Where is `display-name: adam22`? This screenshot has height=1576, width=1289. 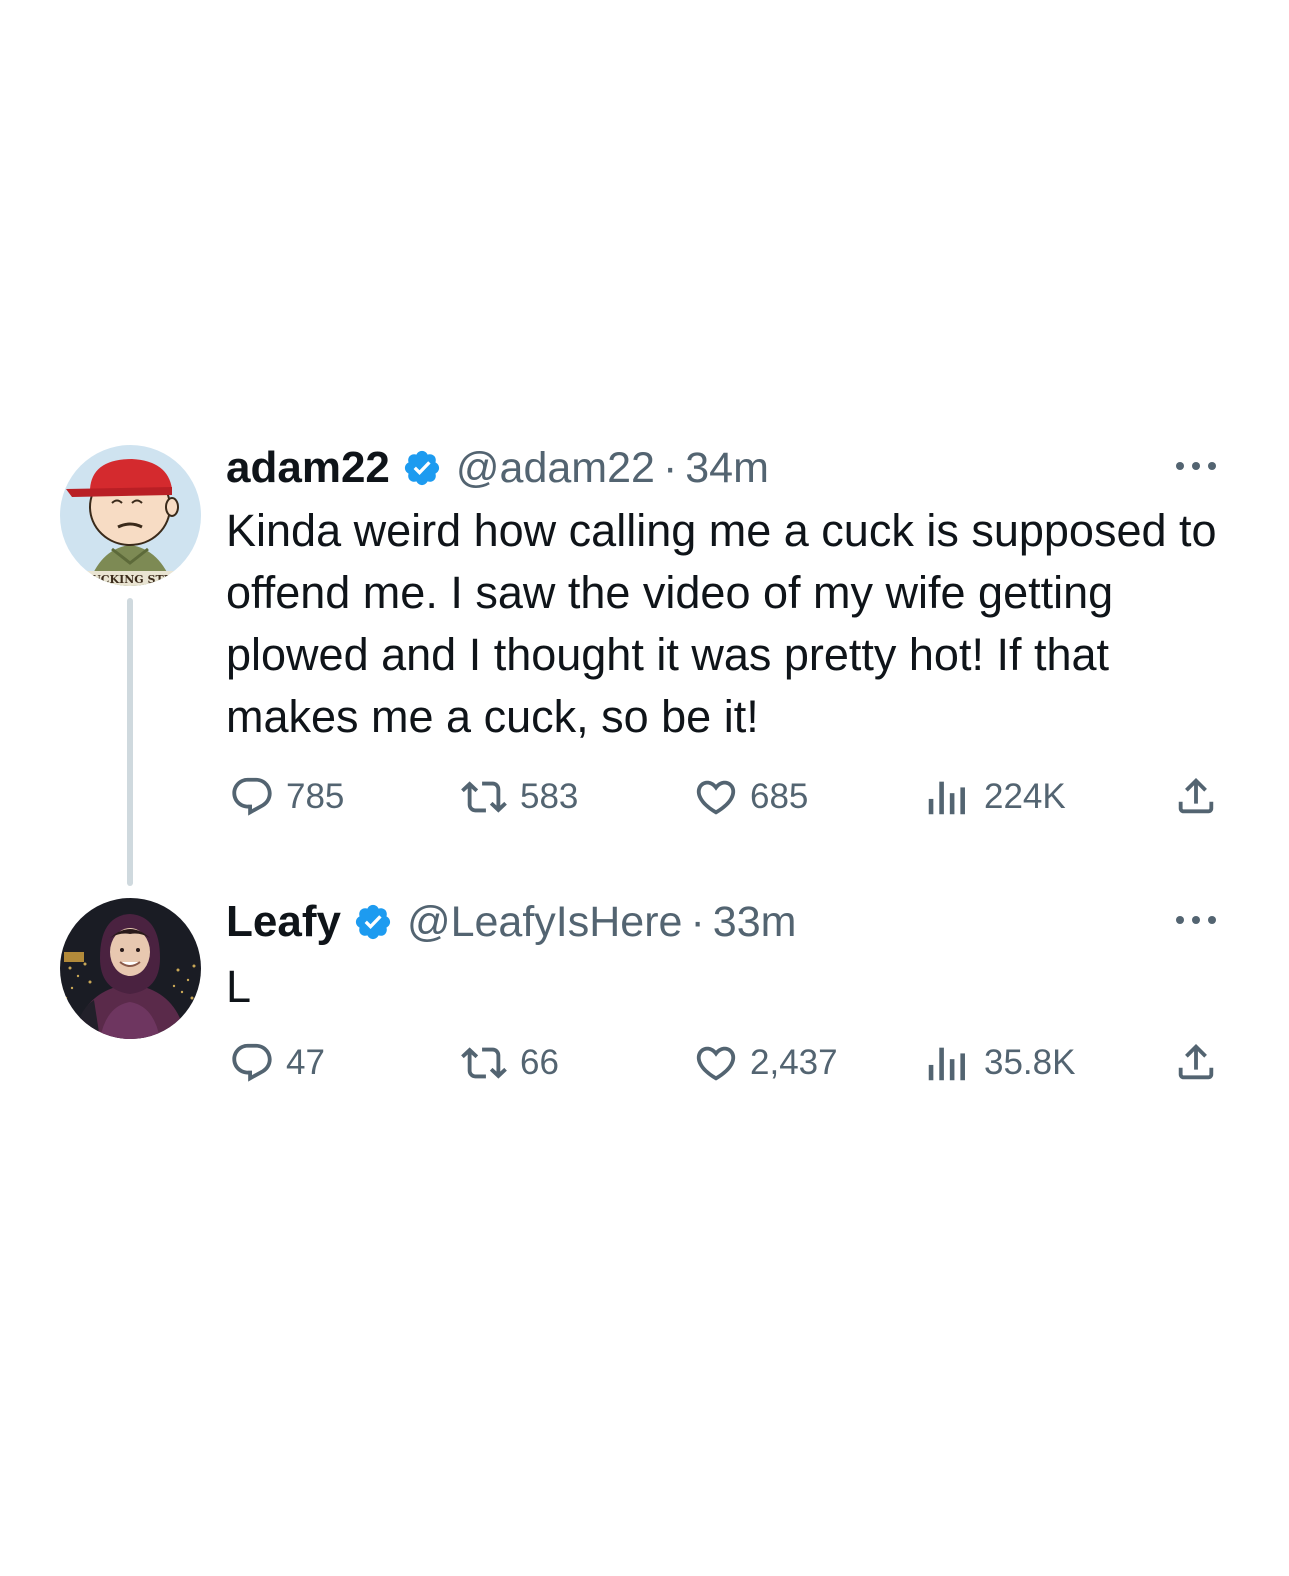 display-name: adam22 is located at coordinates (308, 468).